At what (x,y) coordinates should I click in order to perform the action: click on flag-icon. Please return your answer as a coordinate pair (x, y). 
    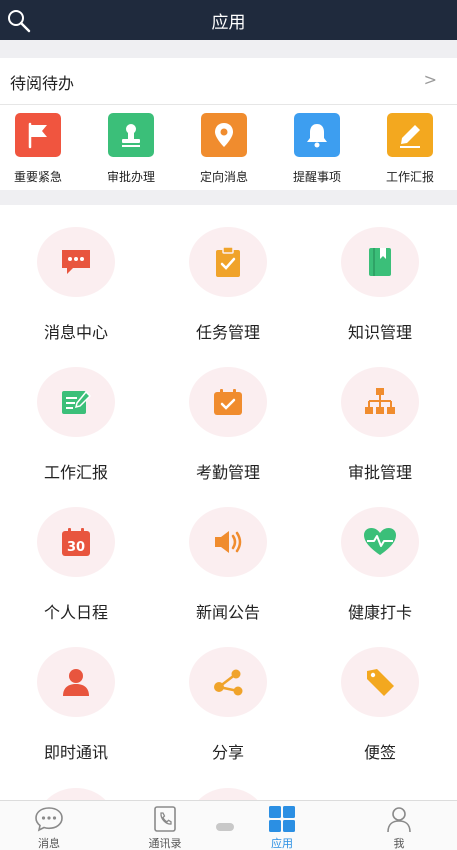
    Looking at the image, I should click on (38, 135).